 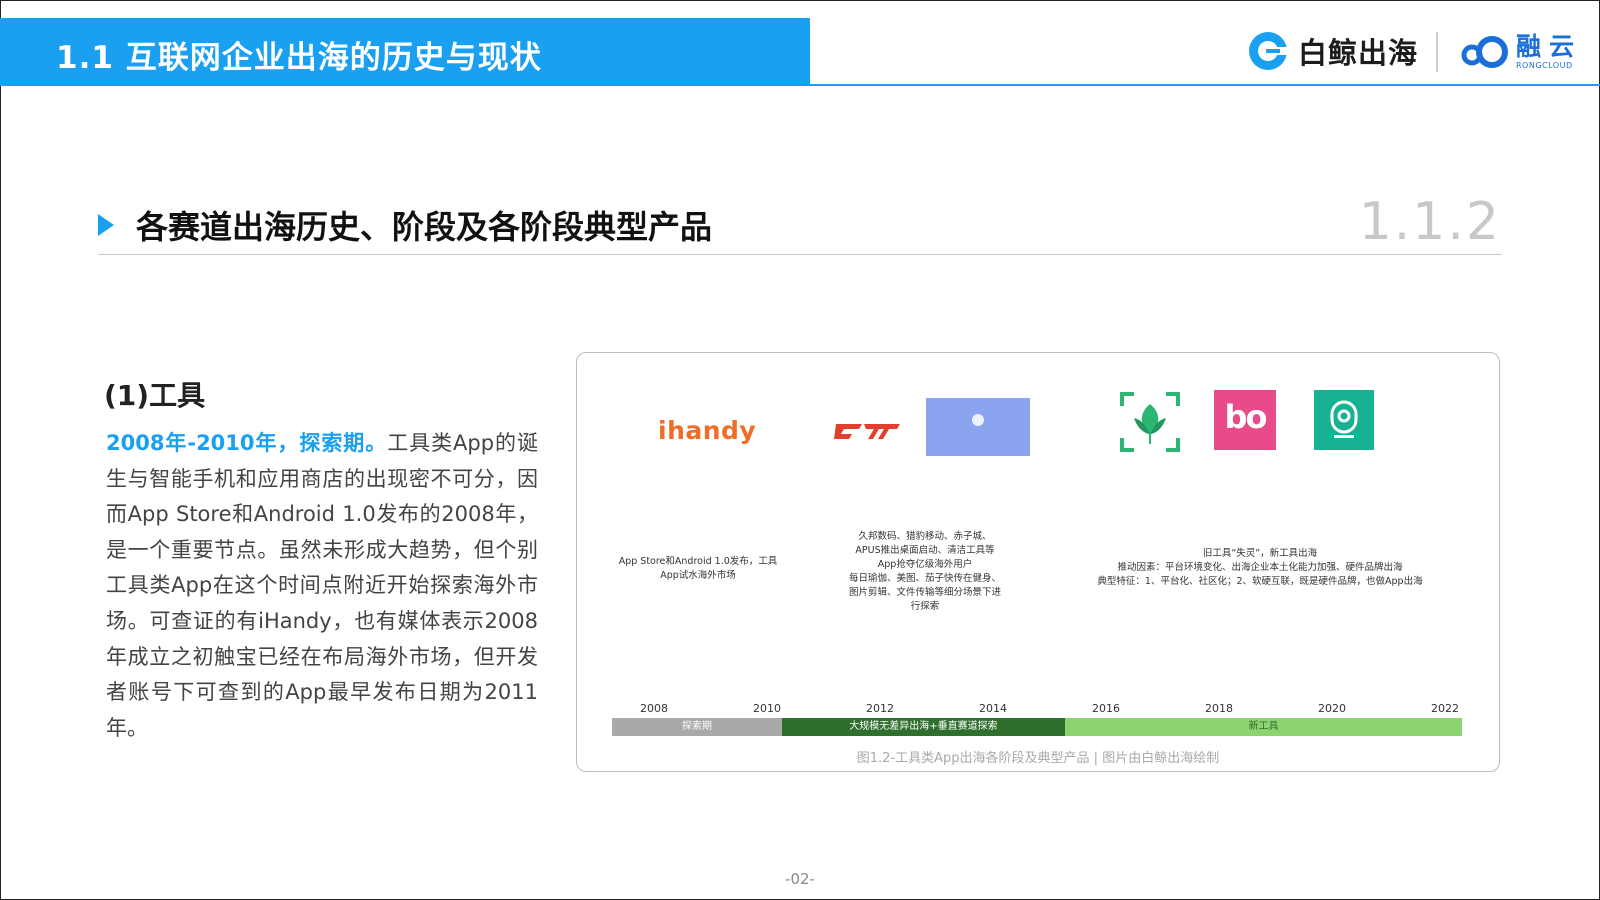 What do you see at coordinates (880, 708) in the screenshot?
I see `timeline-year-label: 2012` at bounding box center [880, 708].